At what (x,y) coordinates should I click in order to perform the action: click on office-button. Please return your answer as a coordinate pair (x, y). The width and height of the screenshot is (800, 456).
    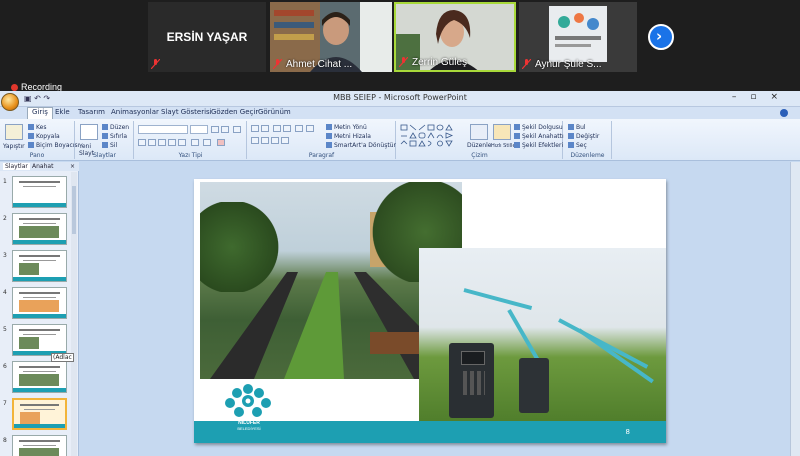
    Looking at the image, I should click on (10, 102).